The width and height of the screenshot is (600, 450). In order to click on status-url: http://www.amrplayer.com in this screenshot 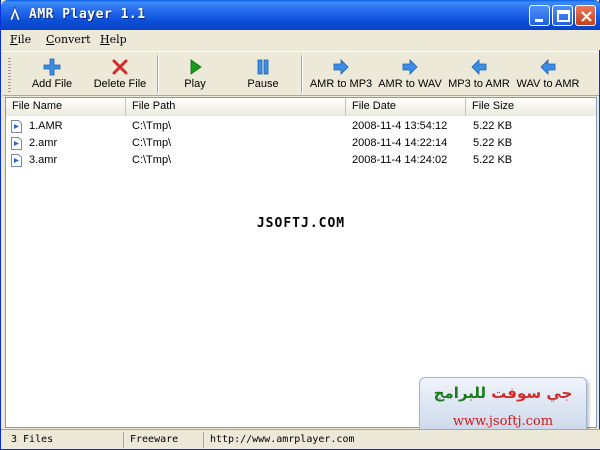, I will do `click(318, 440)`.